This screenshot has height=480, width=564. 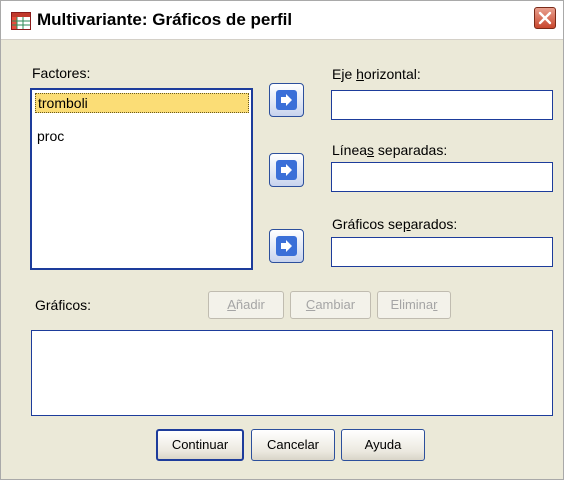 I want to click on remove-button: Eliminar, so click(x=414, y=305).